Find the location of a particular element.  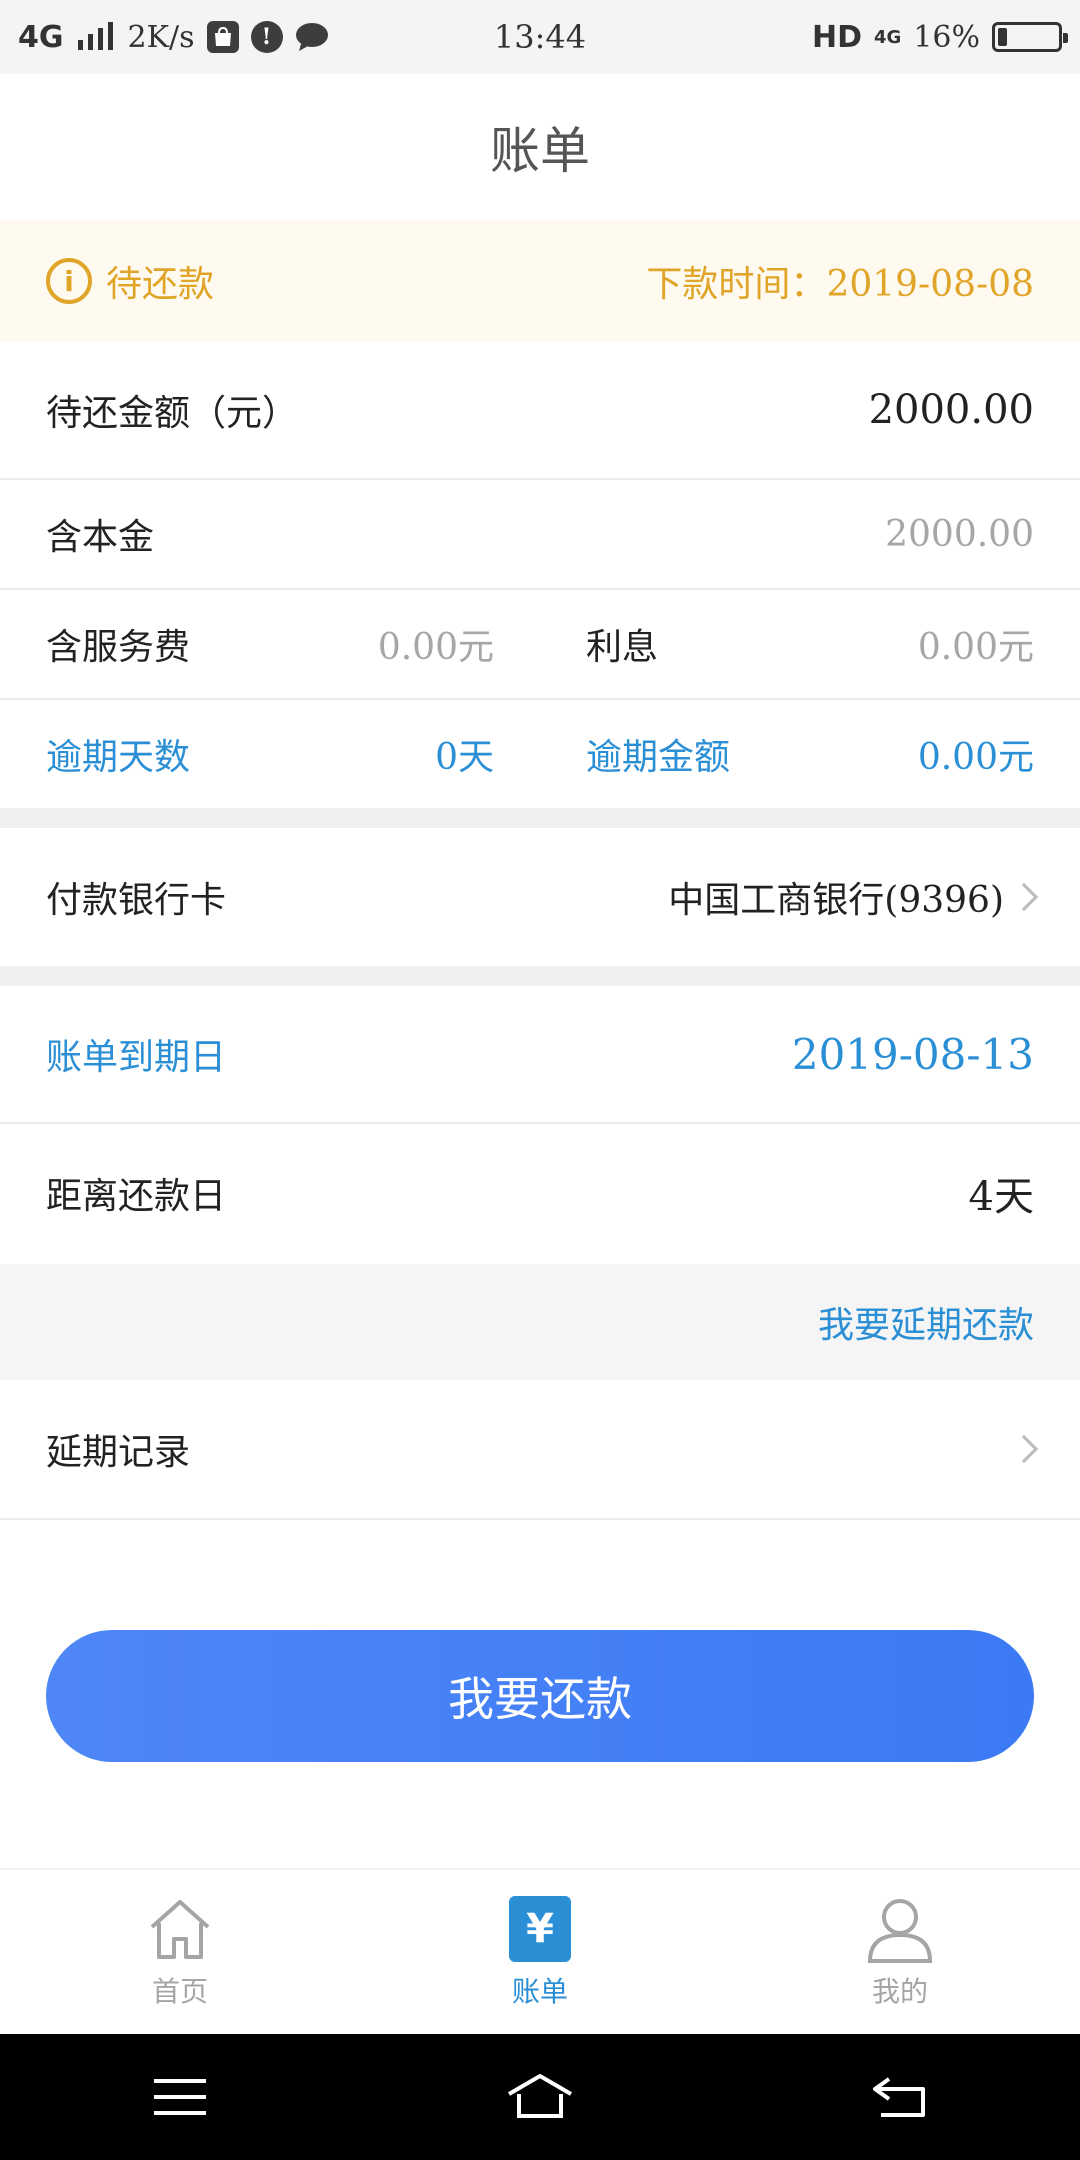

payment-card-label: 付款银行卡 is located at coordinates (136, 900).